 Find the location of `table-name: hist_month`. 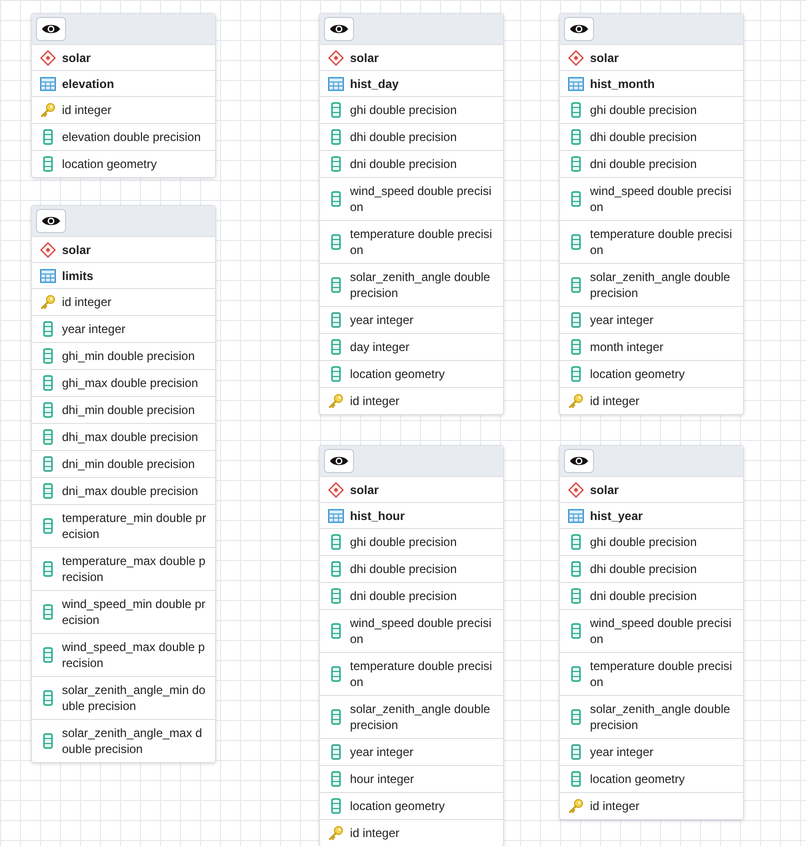

table-name: hist_month is located at coordinates (622, 84).